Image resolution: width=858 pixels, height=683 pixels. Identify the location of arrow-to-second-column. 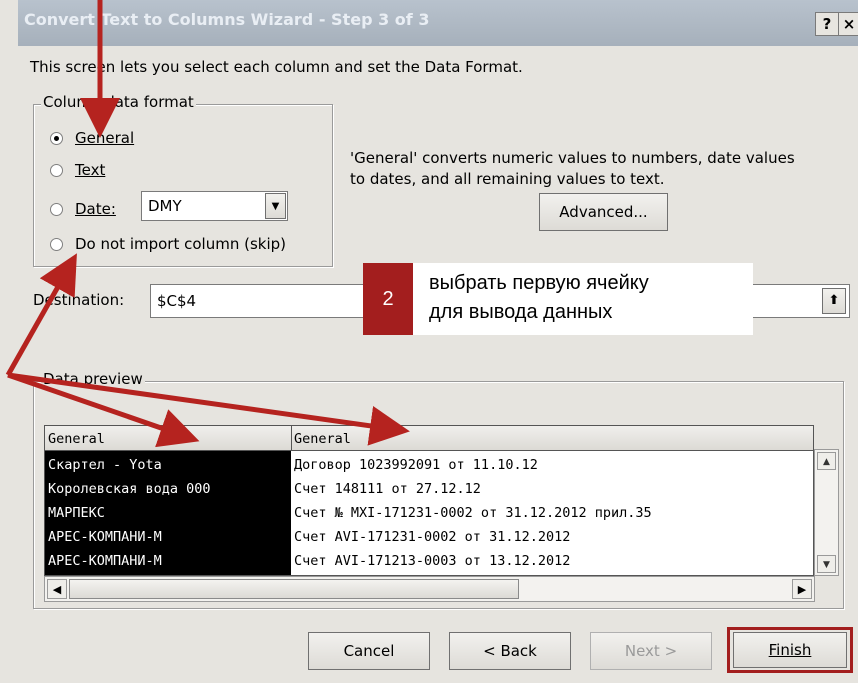
(208, 409).